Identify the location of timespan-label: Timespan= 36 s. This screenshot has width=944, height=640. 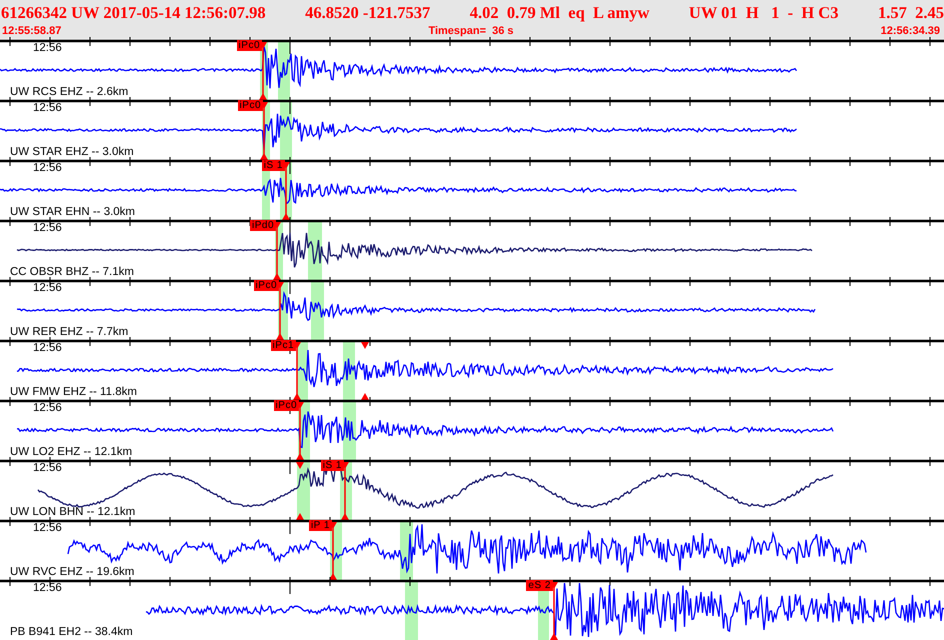
(471, 31).